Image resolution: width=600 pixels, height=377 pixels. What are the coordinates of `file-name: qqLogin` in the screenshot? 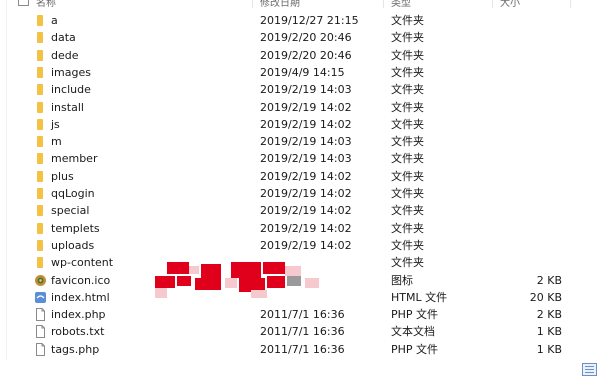 It's located at (73, 193).